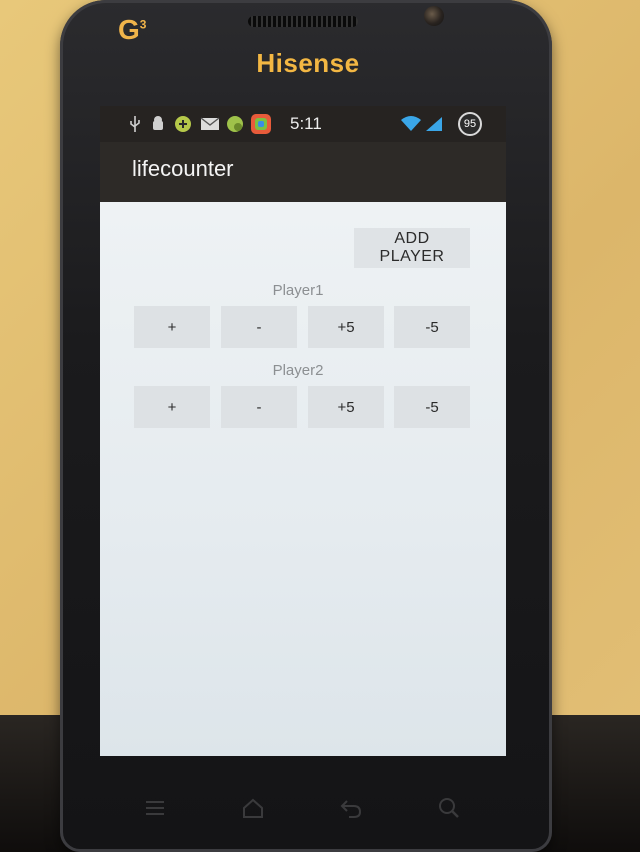 This screenshot has width=640, height=852. What do you see at coordinates (434, 16) in the screenshot?
I see `front-camera` at bounding box center [434, 16].